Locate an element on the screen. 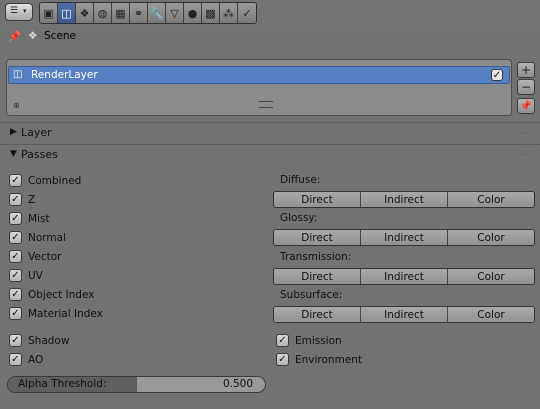 The height and width of the screenshot is (409, 540). environment-checkbox: ✓ is located at coordinates (282, 359).